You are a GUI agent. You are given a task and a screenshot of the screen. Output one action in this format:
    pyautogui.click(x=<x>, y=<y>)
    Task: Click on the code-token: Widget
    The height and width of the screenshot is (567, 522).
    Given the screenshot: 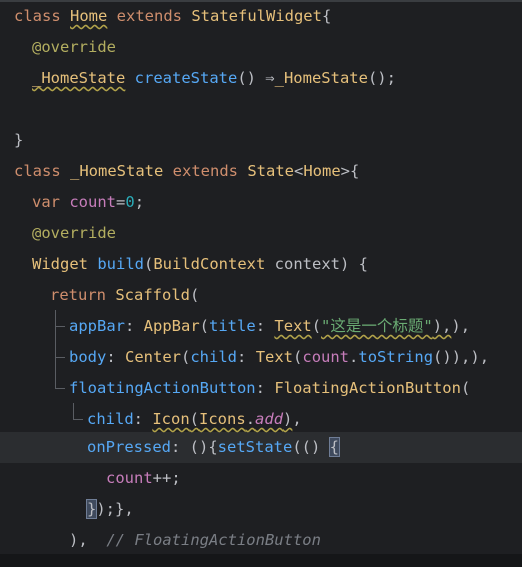 What is the action you would take?
    pyautogui.click(x=60, y=264)
    